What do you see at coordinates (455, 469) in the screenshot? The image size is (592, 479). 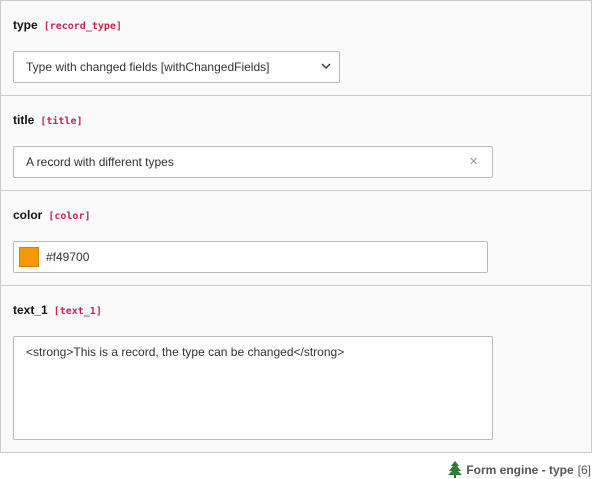 I see `tree-icon` at bounding box center [455, 469].